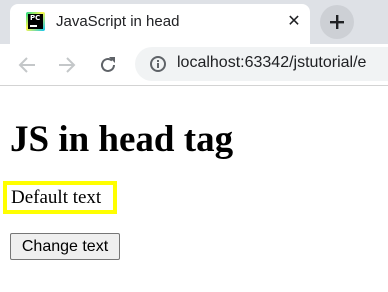 This screenshot has width=388, height=292. What do you see at coordinates (158, 64) in the screenshot?
I see `info-icon` at bounding box center [158, 64].